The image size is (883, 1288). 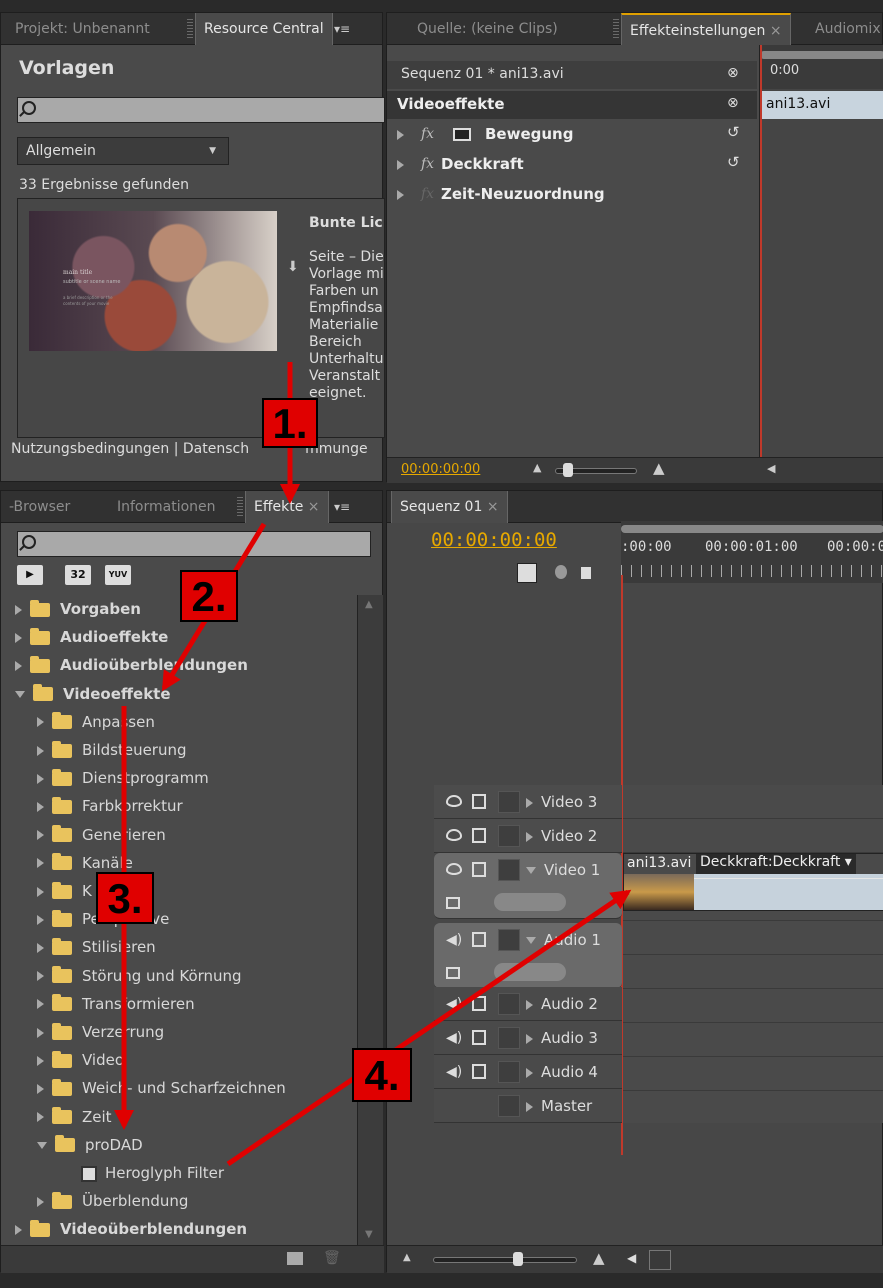 I want to click on callout-3: 3., so click(x=125, y=898).